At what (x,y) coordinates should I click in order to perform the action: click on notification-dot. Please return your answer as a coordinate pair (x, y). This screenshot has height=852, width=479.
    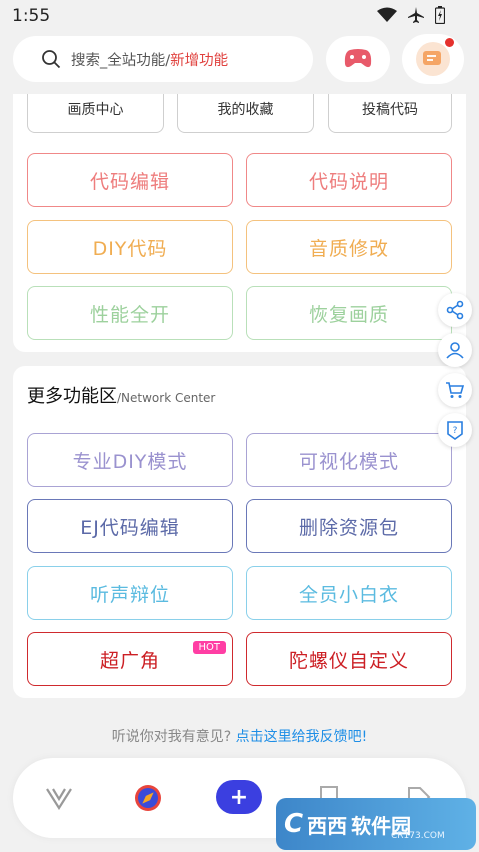
    Looking at the image, I should click on (449, 42).